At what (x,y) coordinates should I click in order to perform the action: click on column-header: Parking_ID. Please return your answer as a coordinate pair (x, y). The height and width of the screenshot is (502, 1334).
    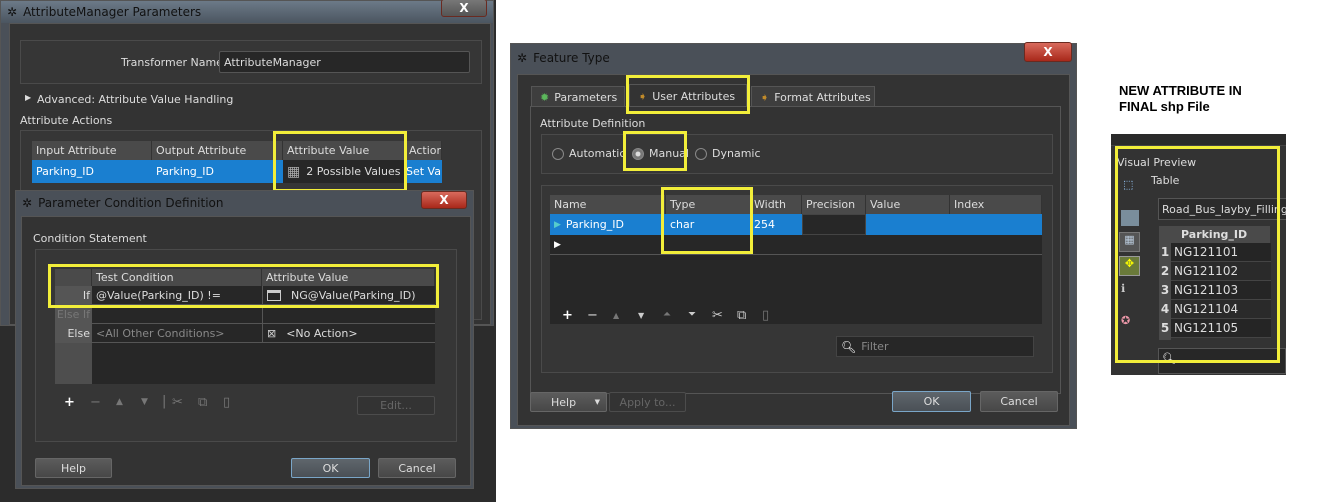
    Looking at the image, I should click on (1221, 234).